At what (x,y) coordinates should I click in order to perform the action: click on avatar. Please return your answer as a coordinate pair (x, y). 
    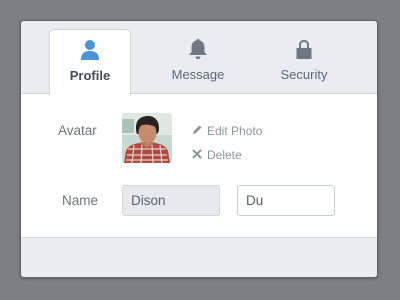
    Looking at the image, I should click on (147, 138).